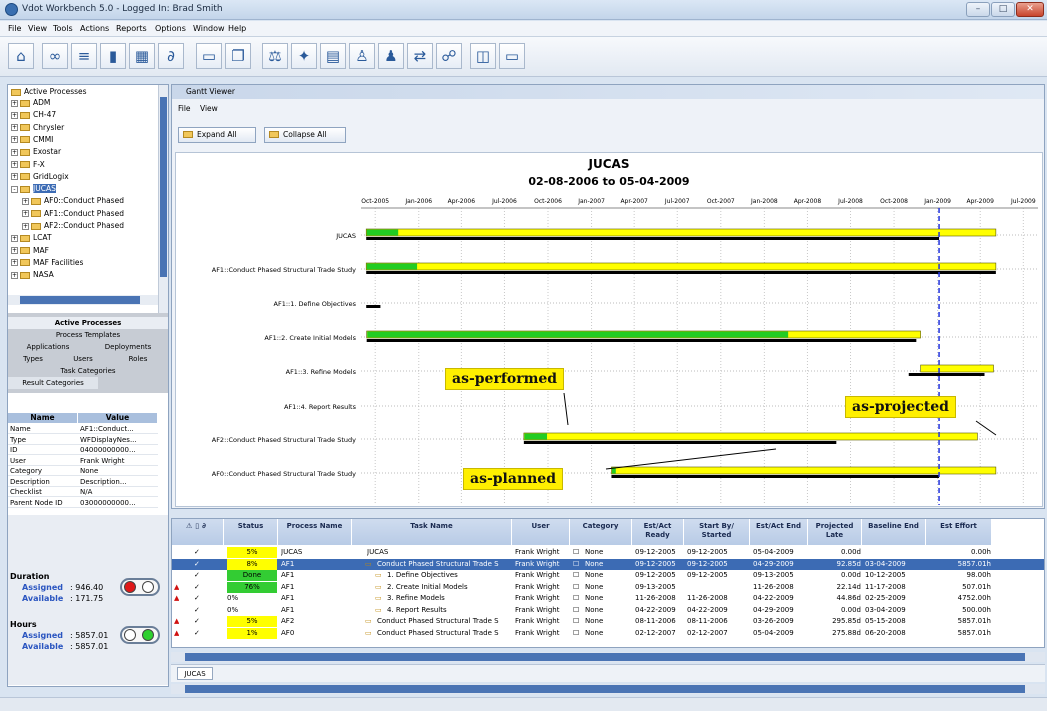 Image resolution: width=1047 pixels, height=711 pixels. What do you see at coordinates (84, 56) in the screenshot?
I see `hierarchy-button: ≡` at bounding box center [84, 56].